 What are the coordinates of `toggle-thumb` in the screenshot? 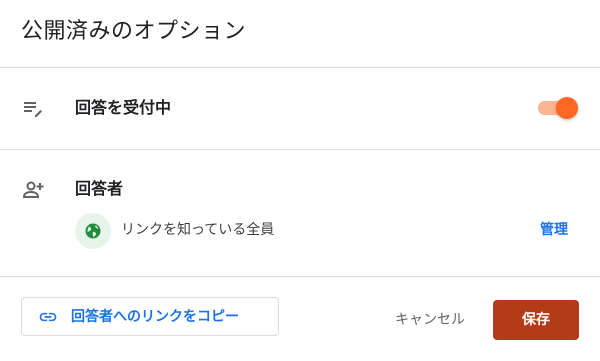 It's located at (567, 108).